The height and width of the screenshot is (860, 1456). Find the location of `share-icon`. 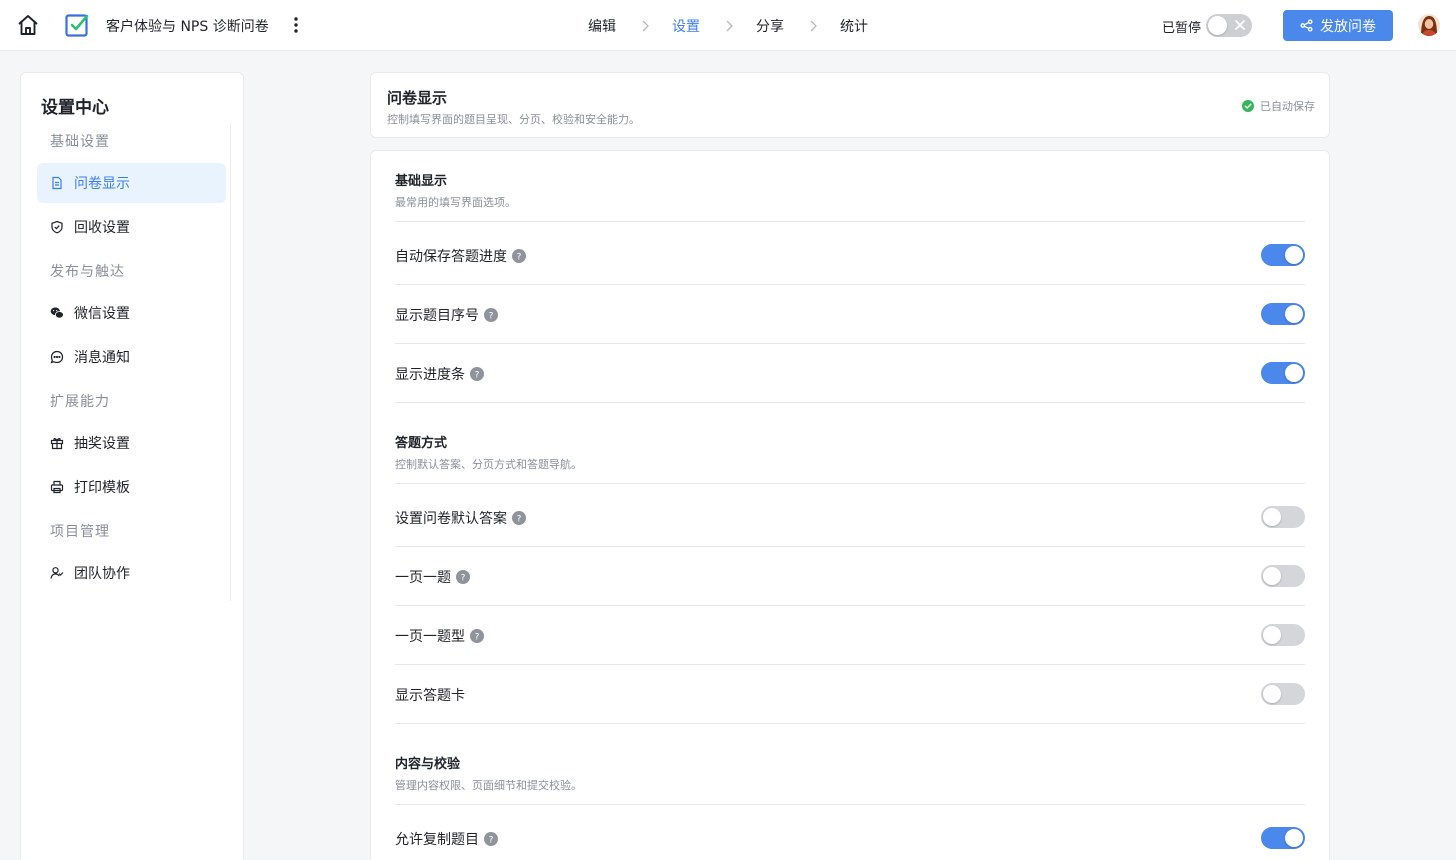

share-icon is located at coordinates (1306, 25).